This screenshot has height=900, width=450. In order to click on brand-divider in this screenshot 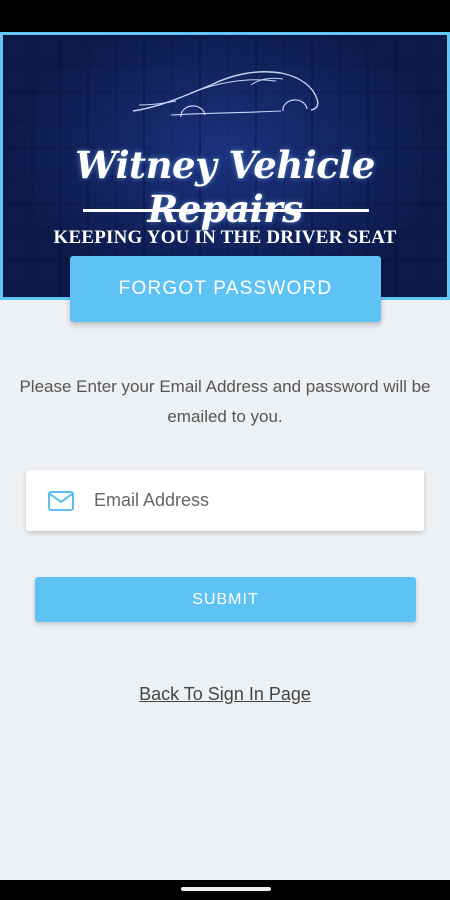, I will do `click(226, 210)`.